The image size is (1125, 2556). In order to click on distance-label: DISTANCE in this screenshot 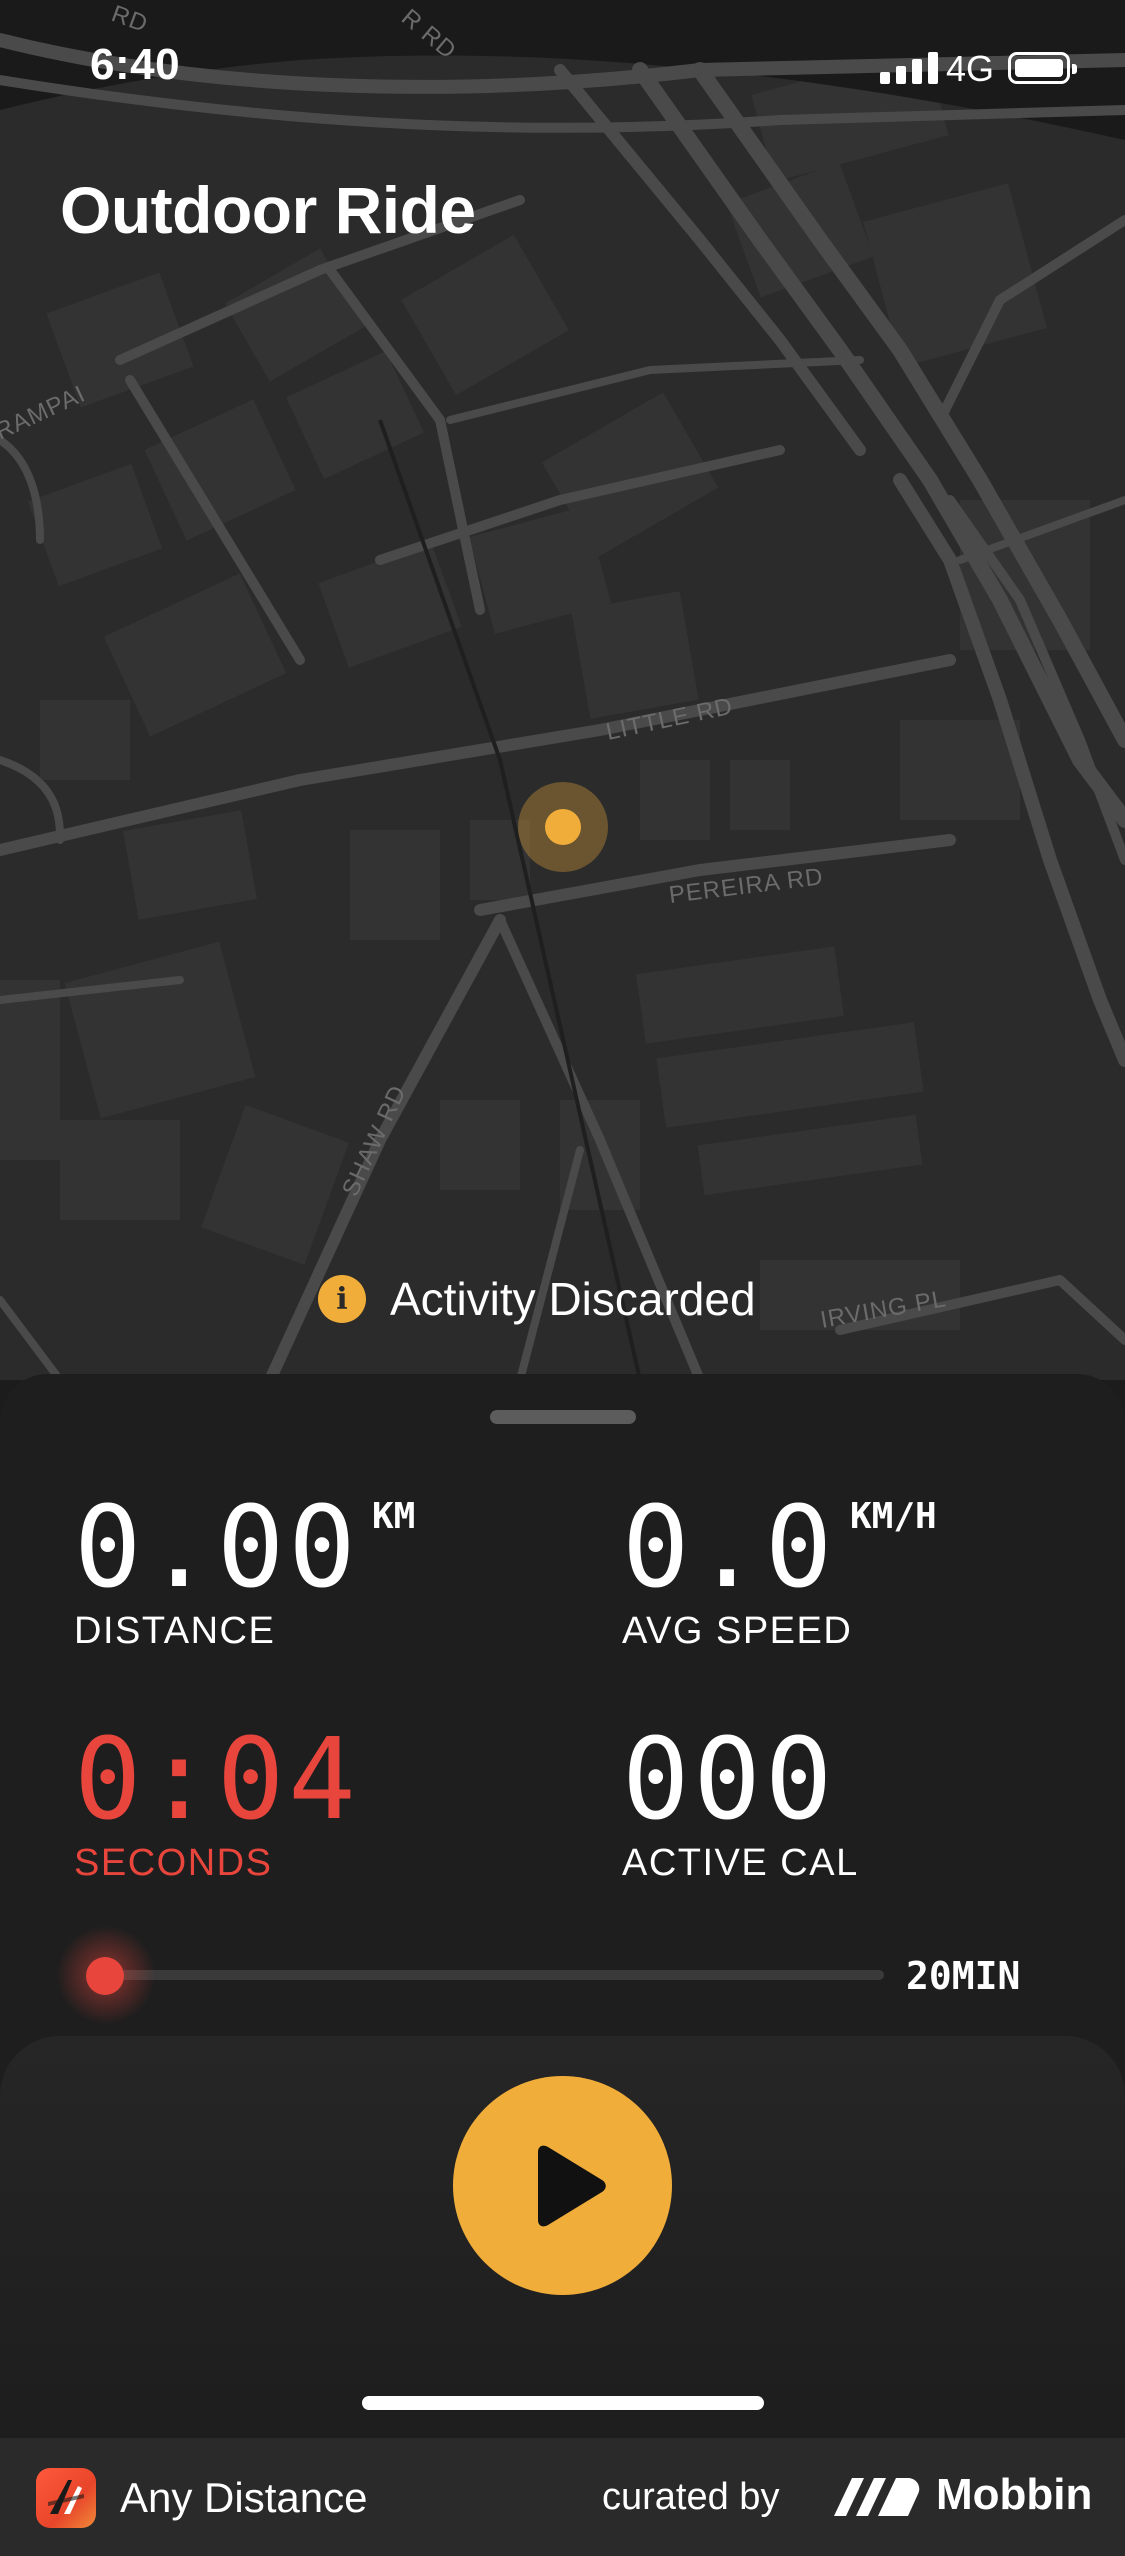, I will do `click(175, 1631)`.